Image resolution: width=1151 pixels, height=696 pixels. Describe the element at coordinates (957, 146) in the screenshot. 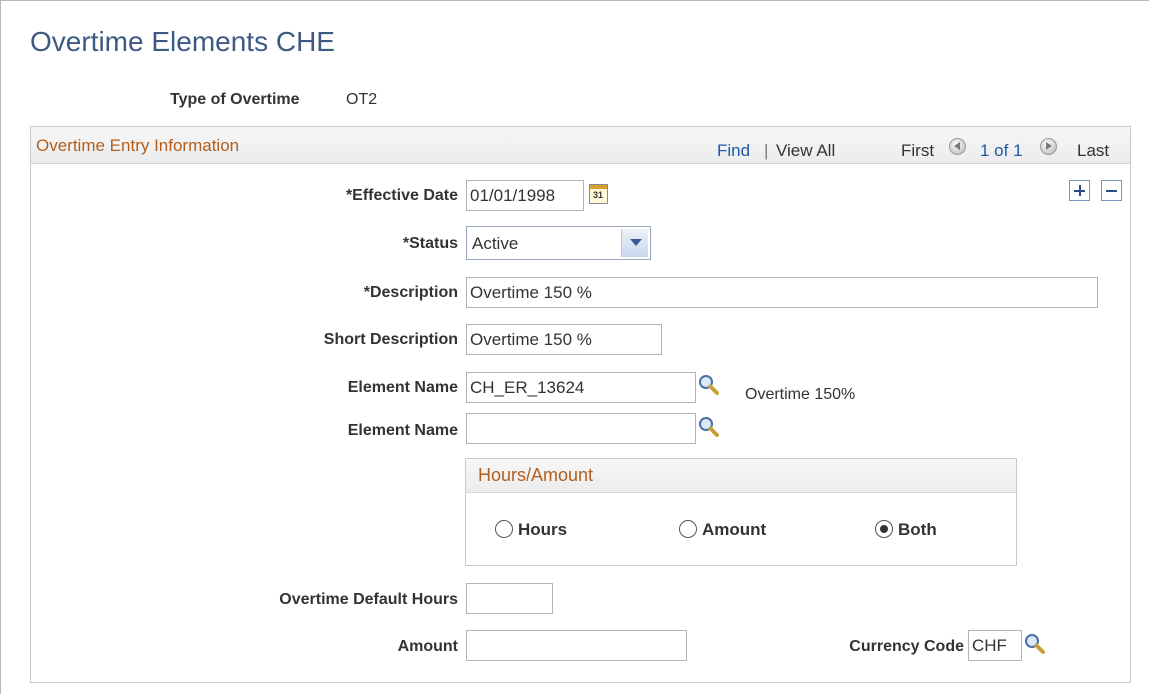

I see `previous-row-icon` at that location.